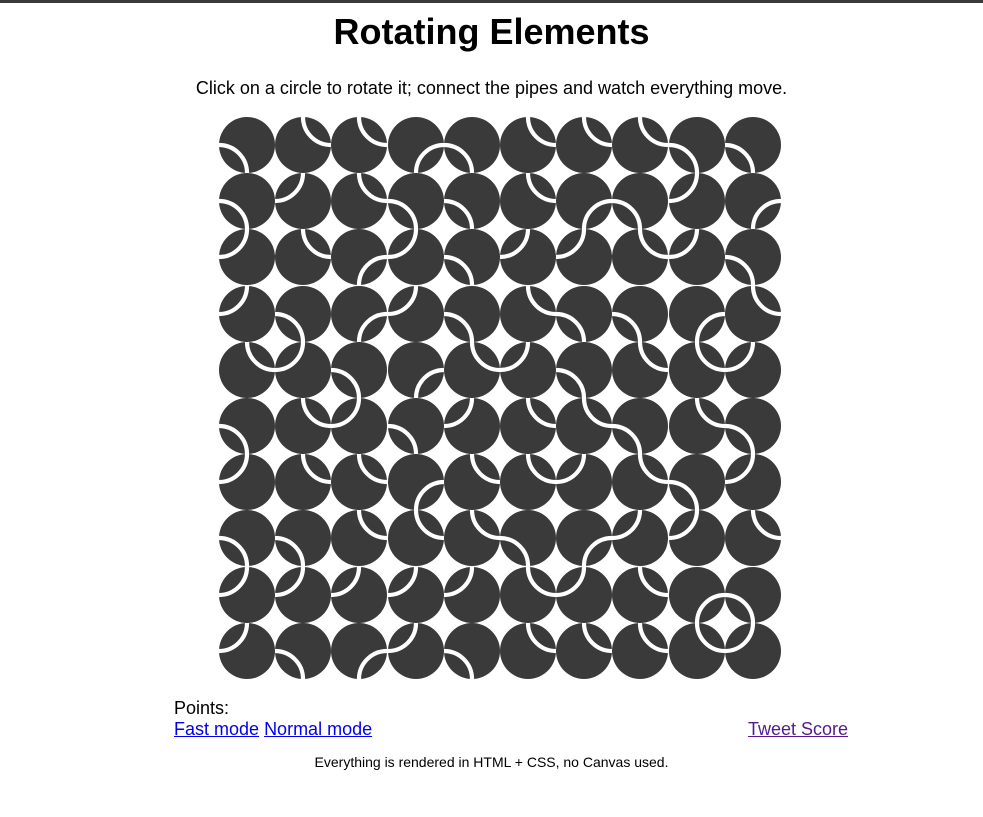  Describe the element at coordinates (318, 729) in the screenshot. I see `normal-mode-link: Normal mode` at that location.